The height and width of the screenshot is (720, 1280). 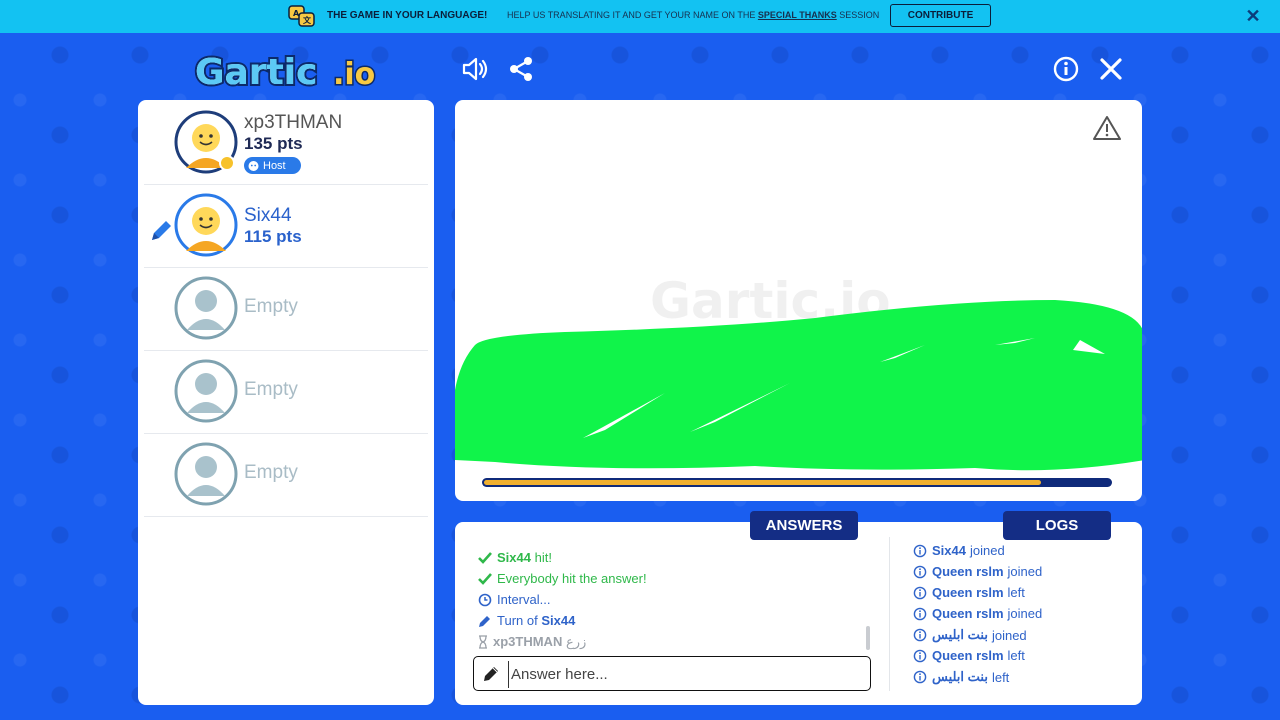 What do you see at coordinates (475, 69) in the screenshot?
I see `speaker-icon` at bounding box center [475, 69].